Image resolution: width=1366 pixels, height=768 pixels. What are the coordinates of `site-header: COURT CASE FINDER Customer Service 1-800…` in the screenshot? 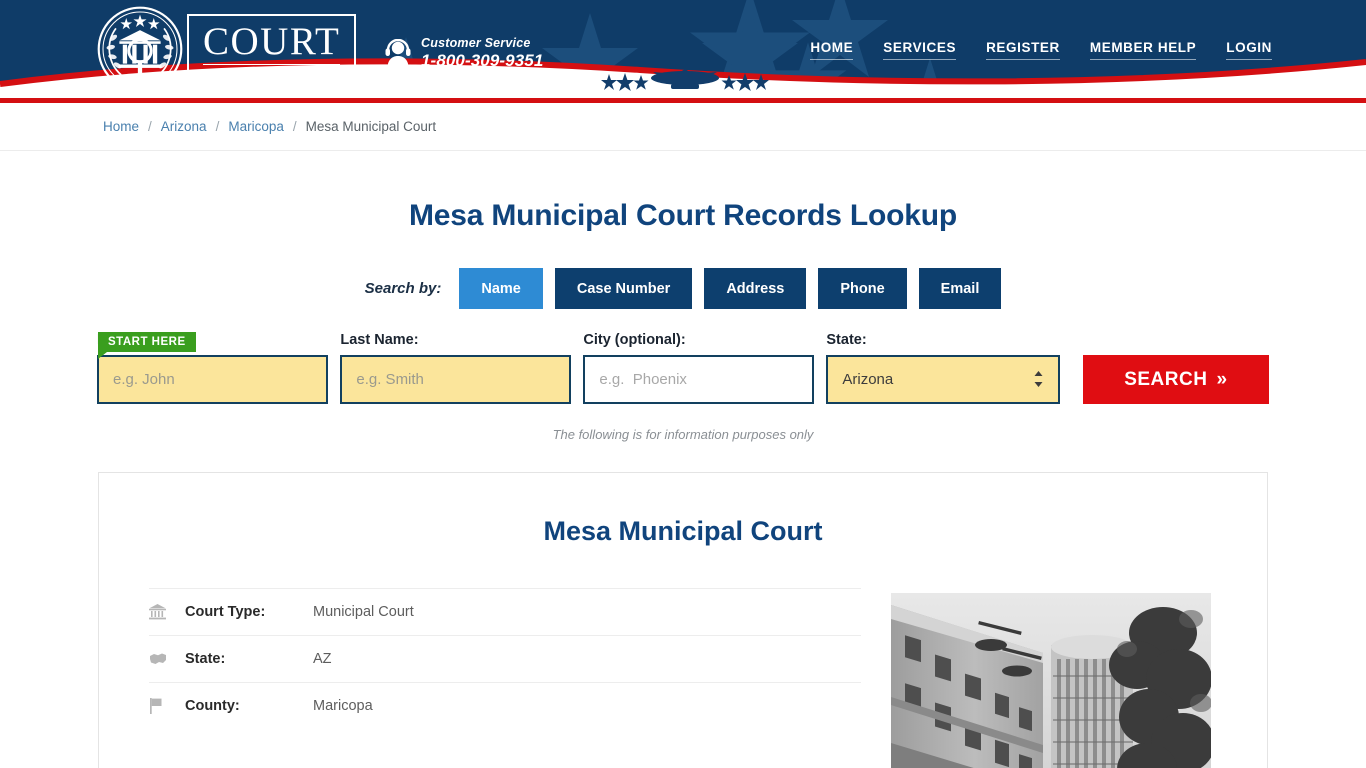 It's located at (683, 49).